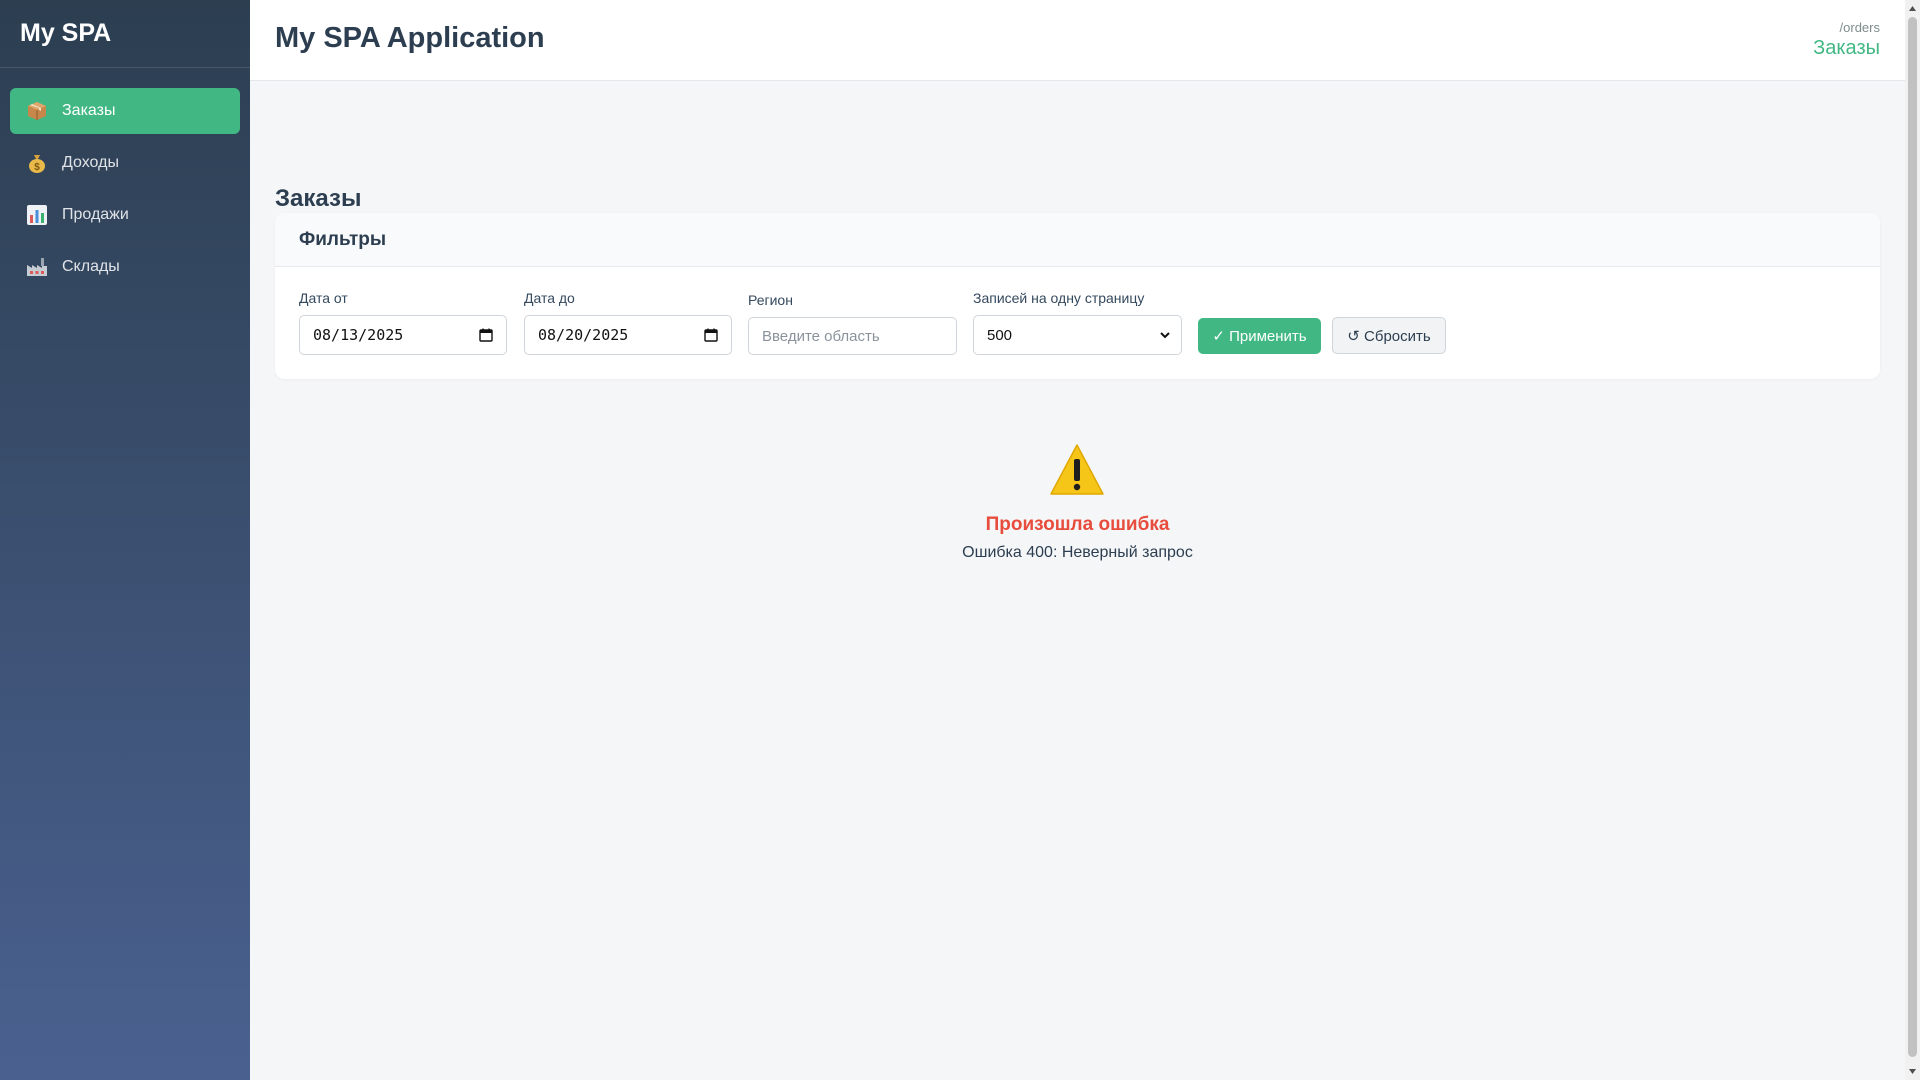 Image resolution: width=1920 pixels, height=1080 pixels. Describe the element at coordinates (821, 336) in the screenshot. I see `region-placeholder: Введите область` at that location.